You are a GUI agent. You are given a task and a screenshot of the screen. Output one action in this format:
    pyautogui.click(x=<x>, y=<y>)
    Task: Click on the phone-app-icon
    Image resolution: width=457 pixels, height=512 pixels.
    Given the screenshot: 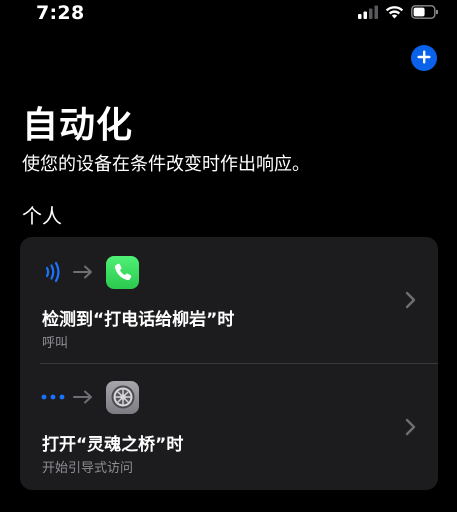 What is the action you would take?
    pyautogui.click(x=122, y=272)
    